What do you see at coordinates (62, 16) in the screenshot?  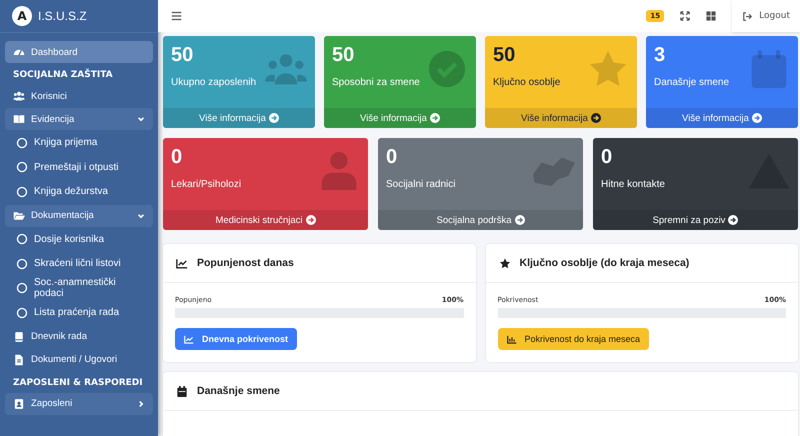 I see `brand-name: I.S.U.S.Z` at bounding box center [62, 16].